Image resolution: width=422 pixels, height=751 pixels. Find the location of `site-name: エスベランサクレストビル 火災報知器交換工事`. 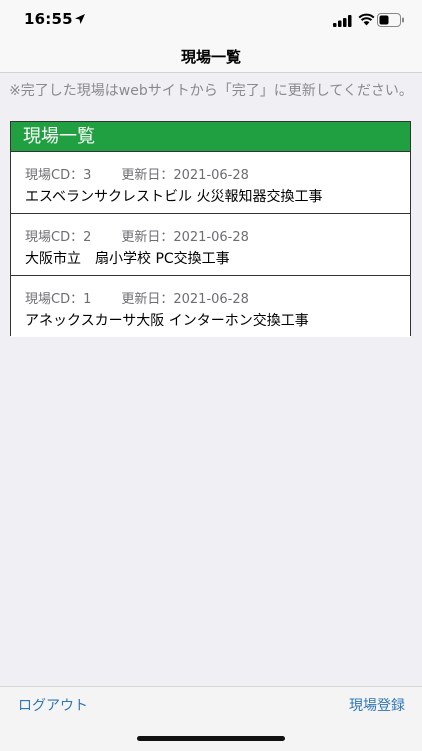

site-name: エスベランサクレストビル 火災報知器交換工事 is located at coordinates (174, 197).